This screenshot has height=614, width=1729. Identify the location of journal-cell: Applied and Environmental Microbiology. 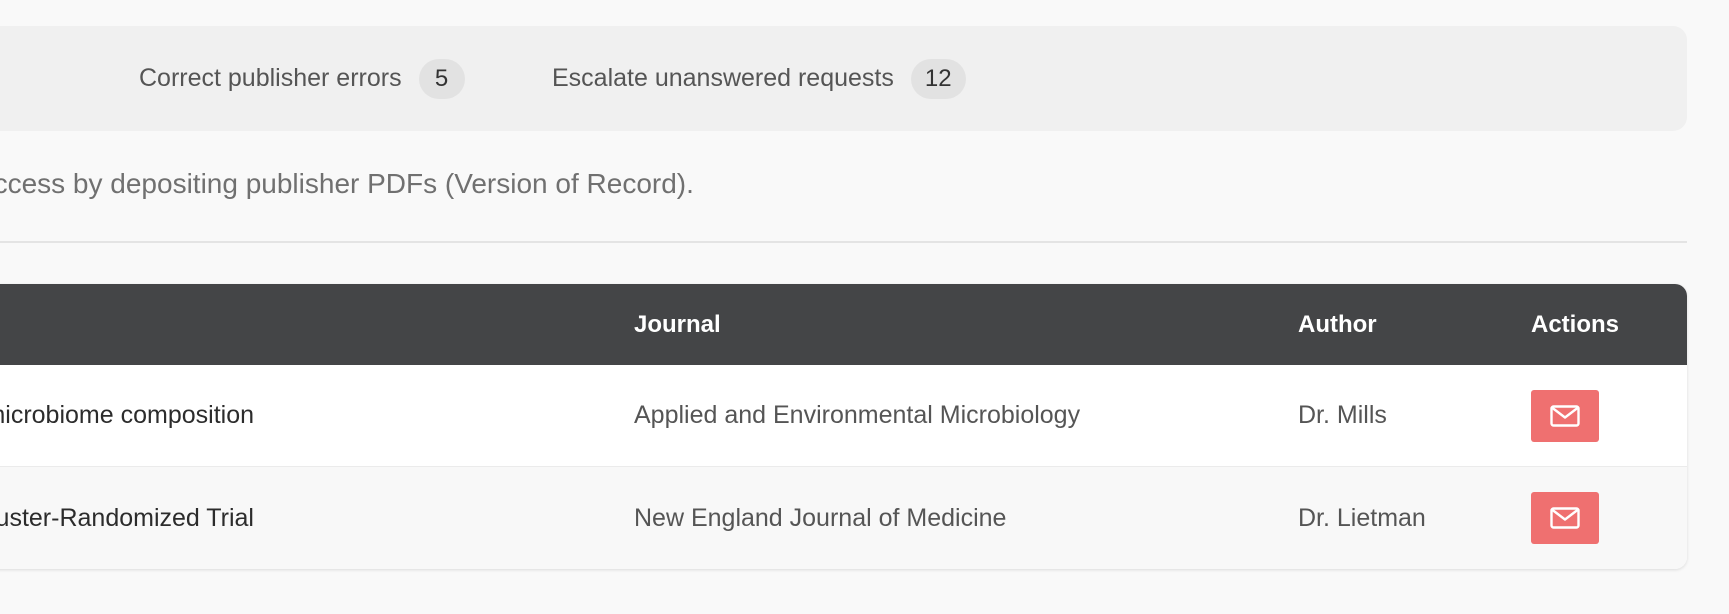
(857, 415).